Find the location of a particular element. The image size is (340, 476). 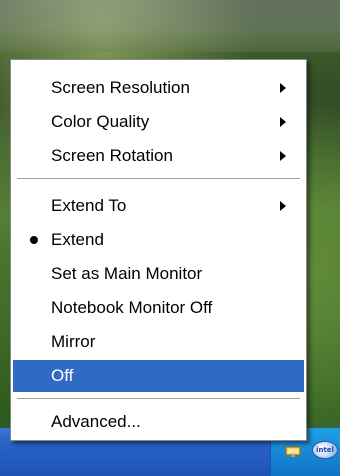

menu-item-screen-resolution: Screen Resolution is located at coordinates (158, 88).